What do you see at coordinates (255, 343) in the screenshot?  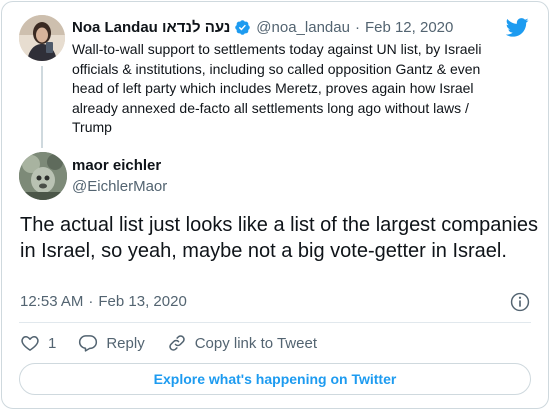 I see `copy-link-label: Copy link to Tweet` at bounding box center [255, 343].